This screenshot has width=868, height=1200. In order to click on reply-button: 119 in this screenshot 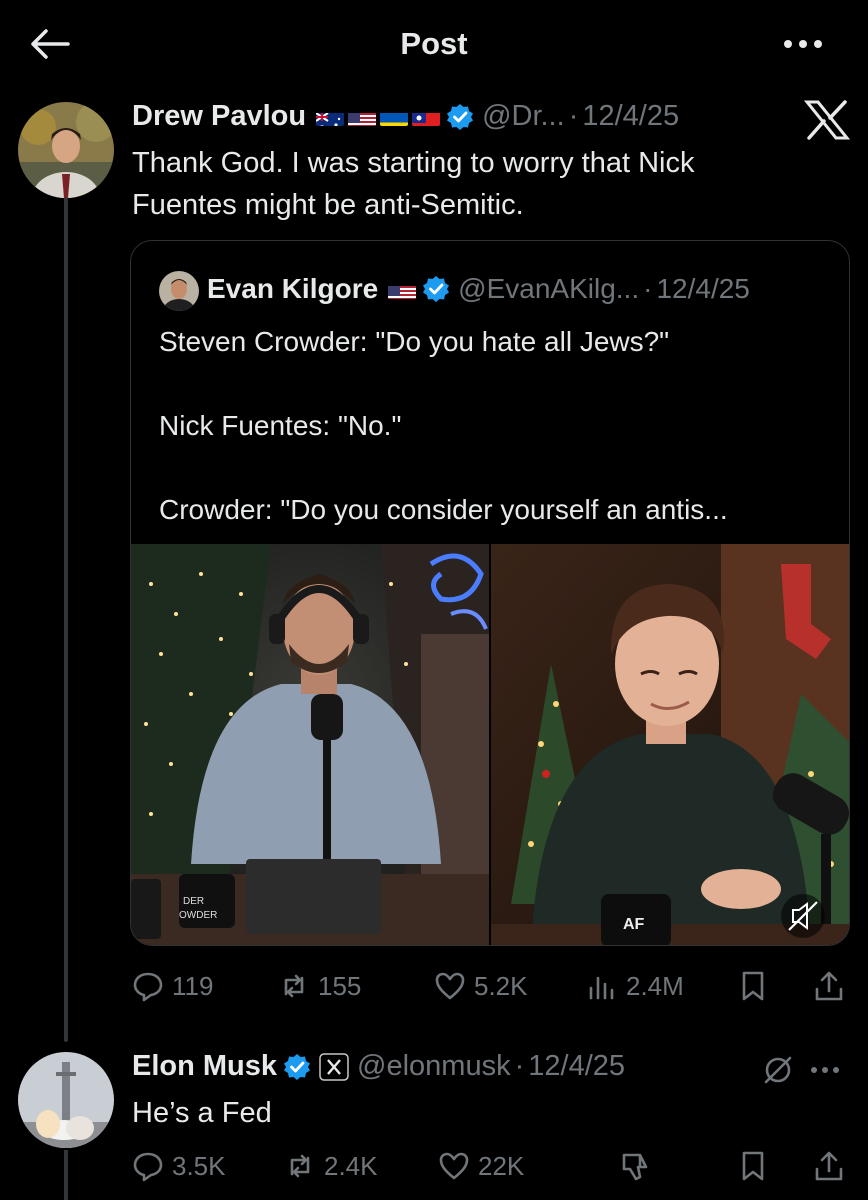, I will do `click(172, 986)`.